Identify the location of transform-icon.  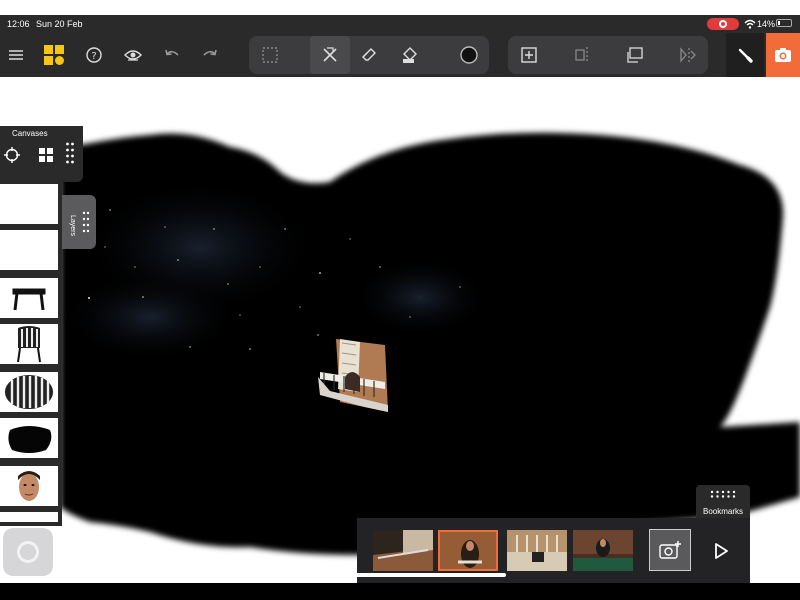
(635, 55).